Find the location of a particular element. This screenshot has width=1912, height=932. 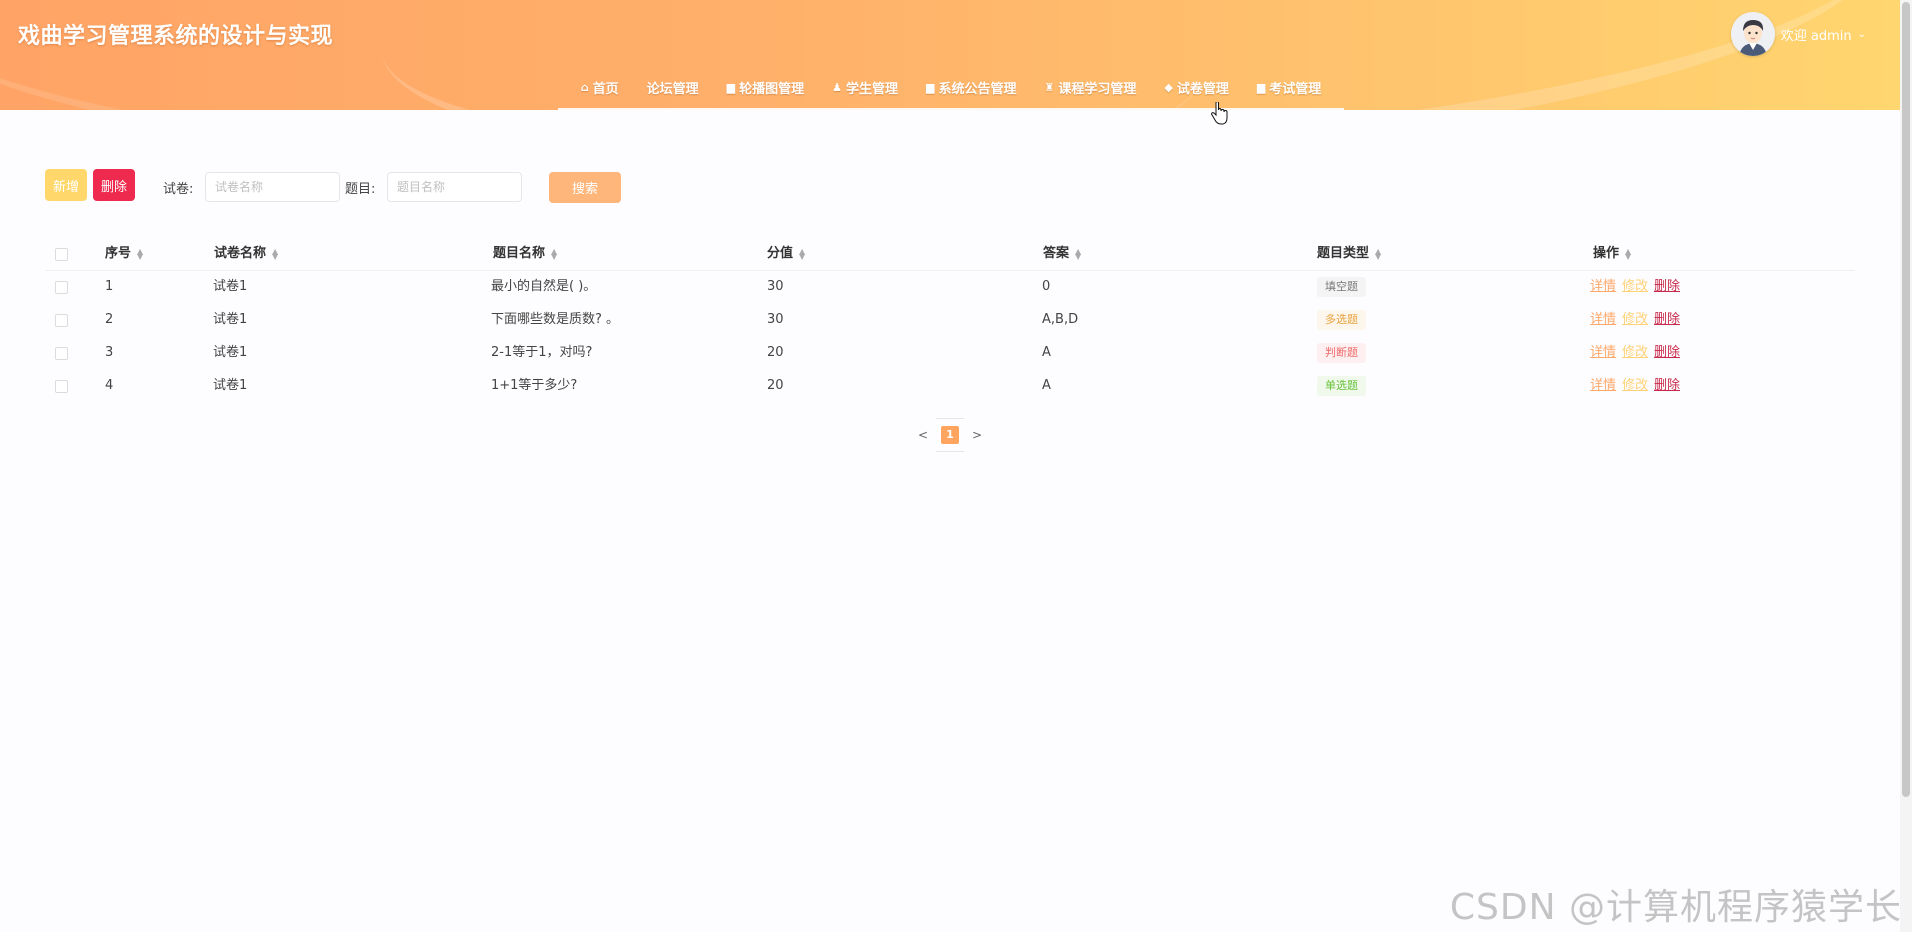

cell-answer: A,B,D is located at coordinates (1060, 319).